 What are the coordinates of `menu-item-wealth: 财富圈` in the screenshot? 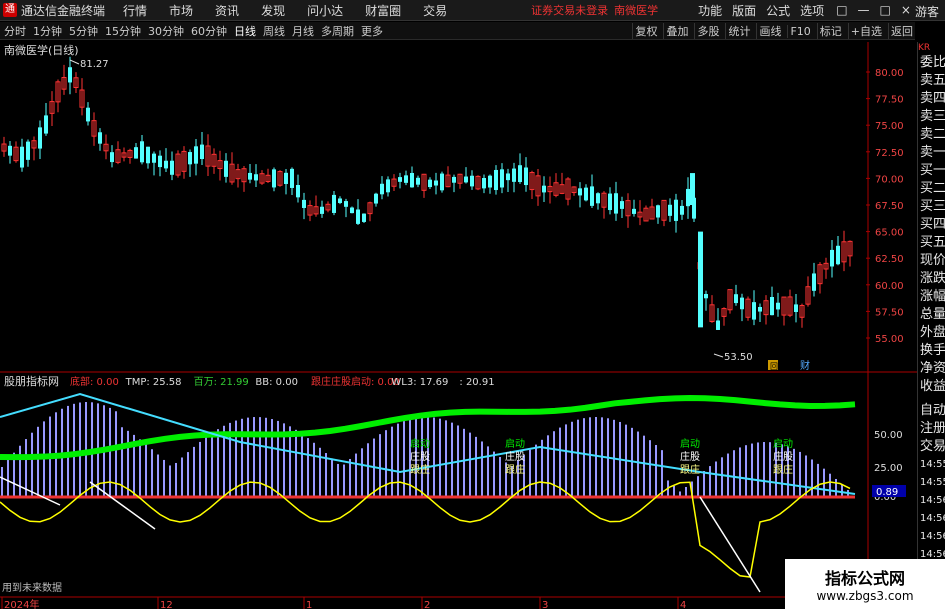 It's located at (383, 10).